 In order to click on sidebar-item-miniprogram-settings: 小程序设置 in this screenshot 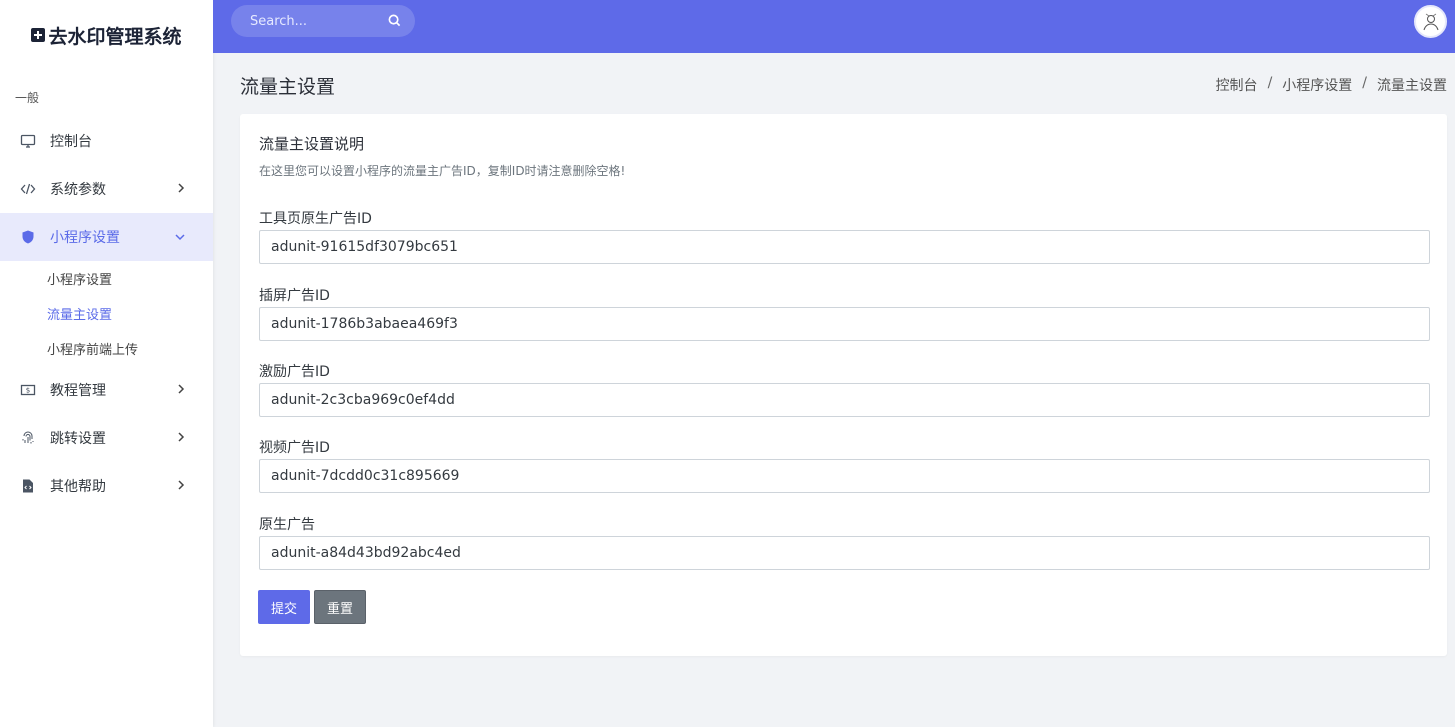, I will do `click(106, 237)`.